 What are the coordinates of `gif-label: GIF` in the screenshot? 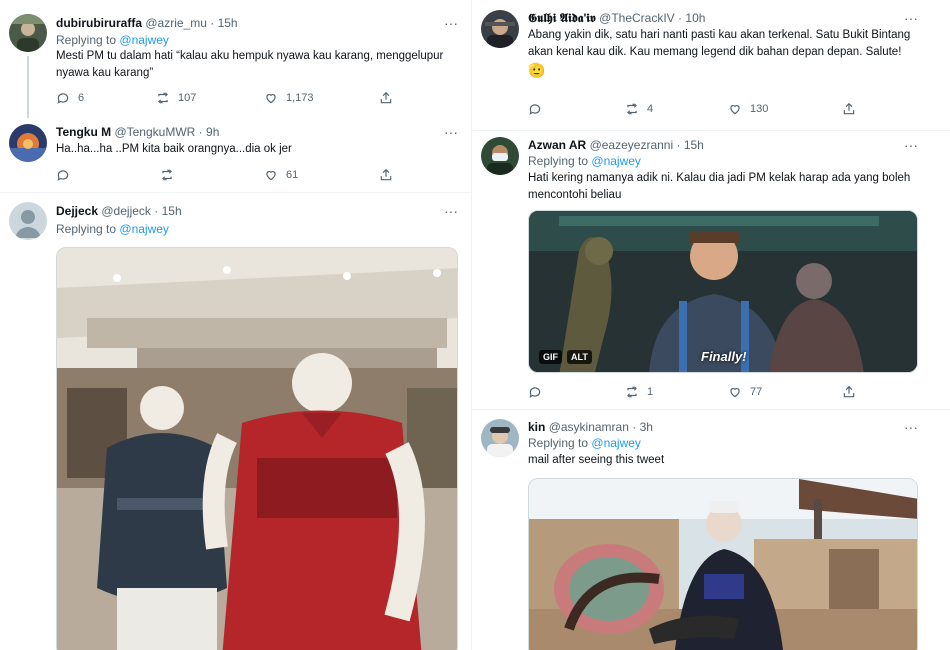 It's located at (550, 357).